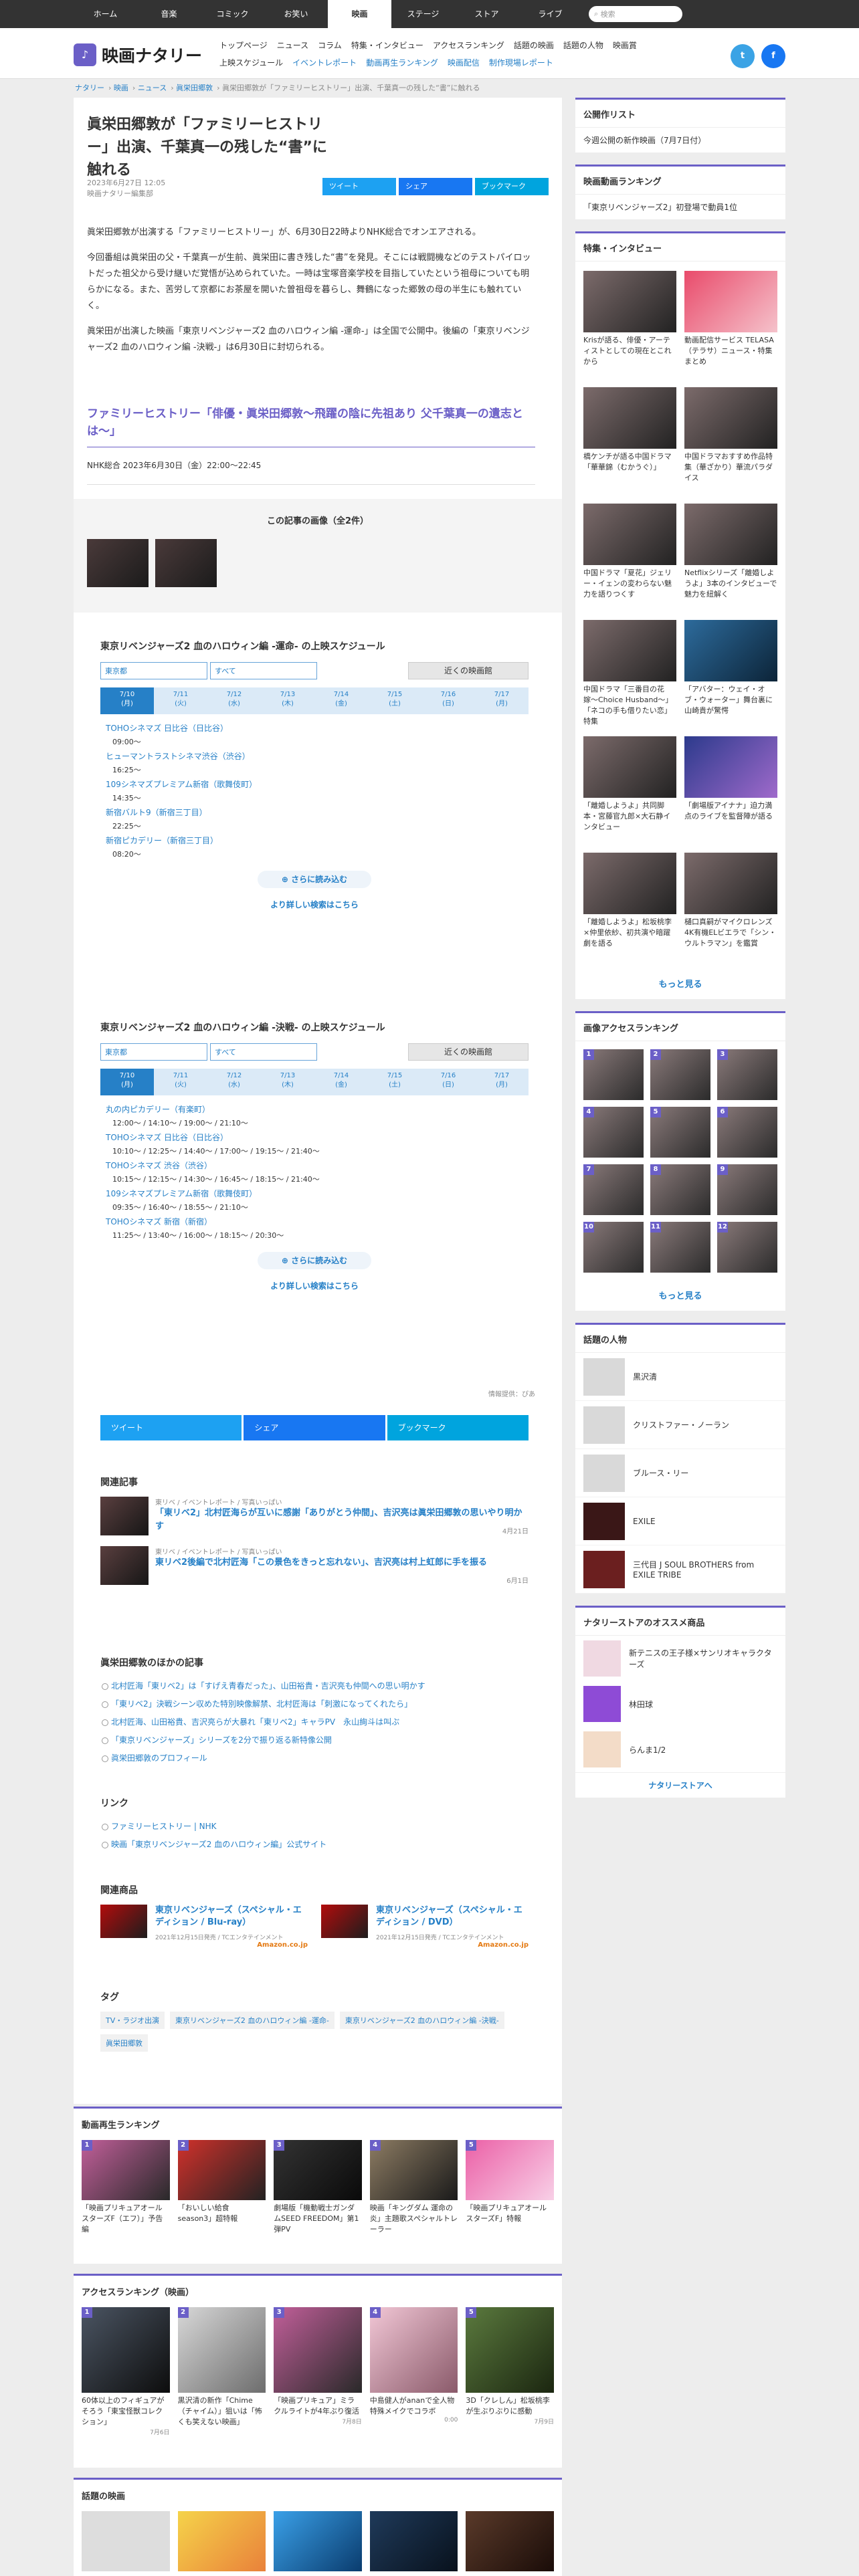 This screenshot has width=859, height=2576. What do you see at coordinates (629, 789) in the screenshot?
I see `feature-item: 「離婚しようよ」共同脚本・宮藤官九郎×大石静インタビュー` at bounding box center [629, 789].